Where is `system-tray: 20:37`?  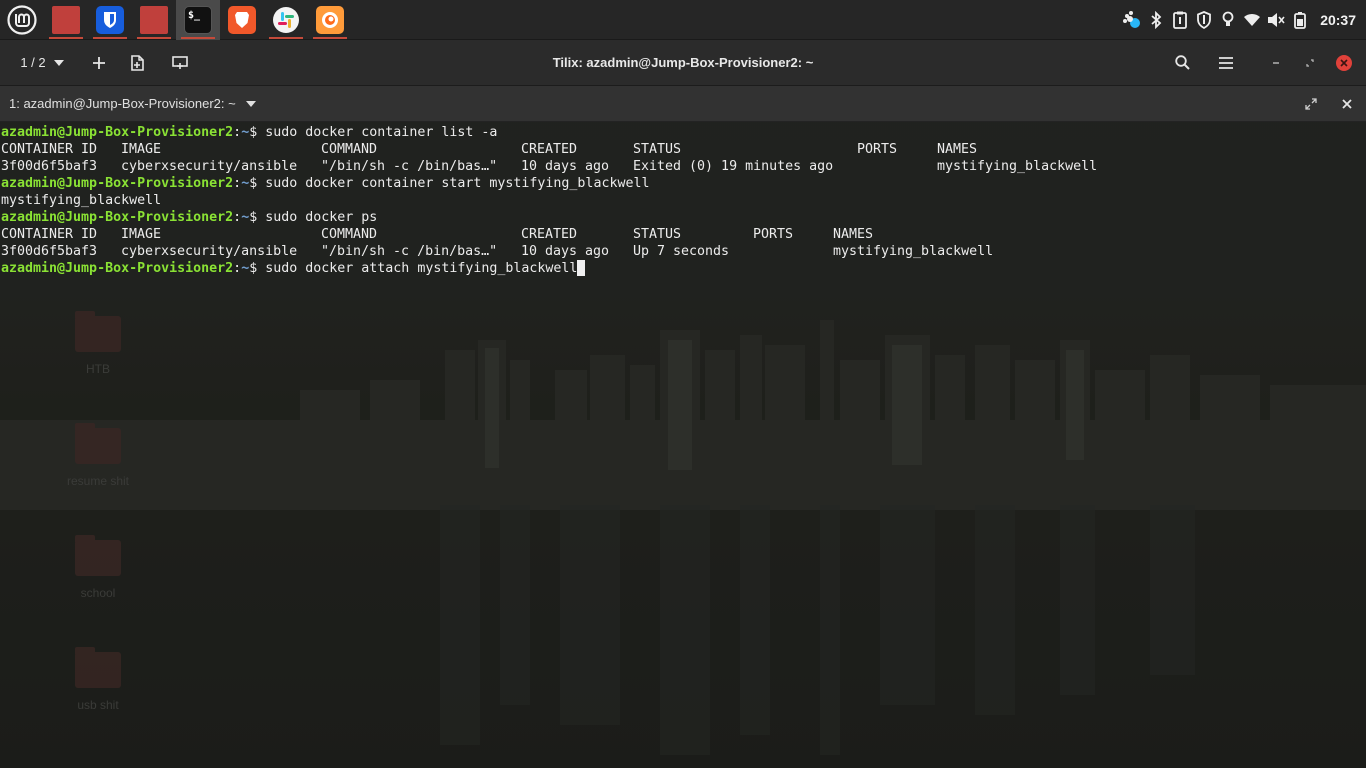 system-tray: 20:37 is located at coordinates (1243, 20).